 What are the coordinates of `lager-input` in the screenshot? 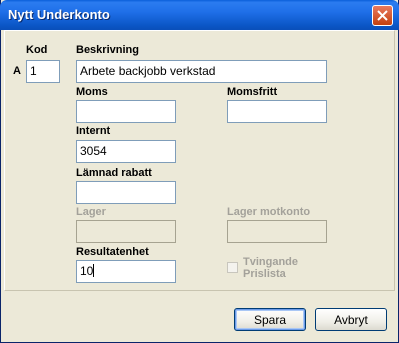 It's located at (126, 231).